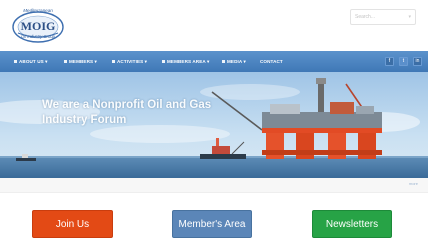 The image size is (428, 248). Describe the element at coordinates (352, 224) in the screenshot. I see `newsletters-button: Newsletters` at that location.